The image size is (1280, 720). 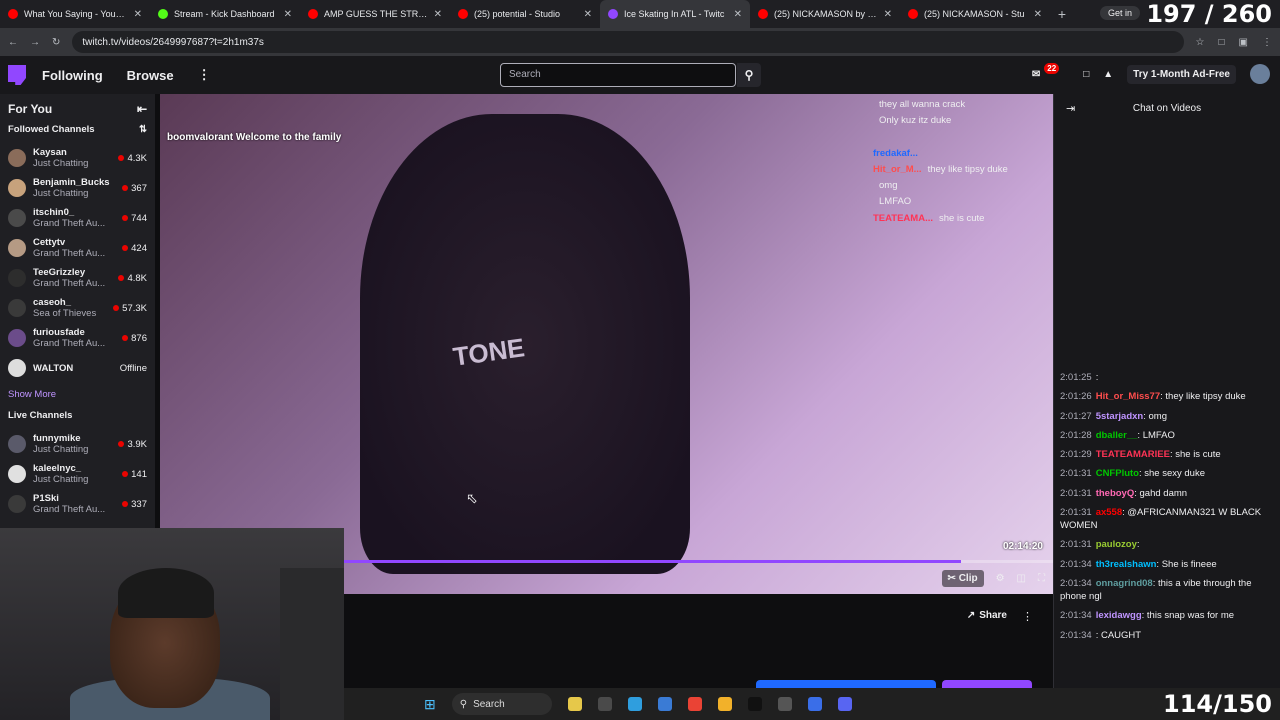 I want to click on browser-tab: (25) potential - Studio ✕, so click(x=525, y=14).